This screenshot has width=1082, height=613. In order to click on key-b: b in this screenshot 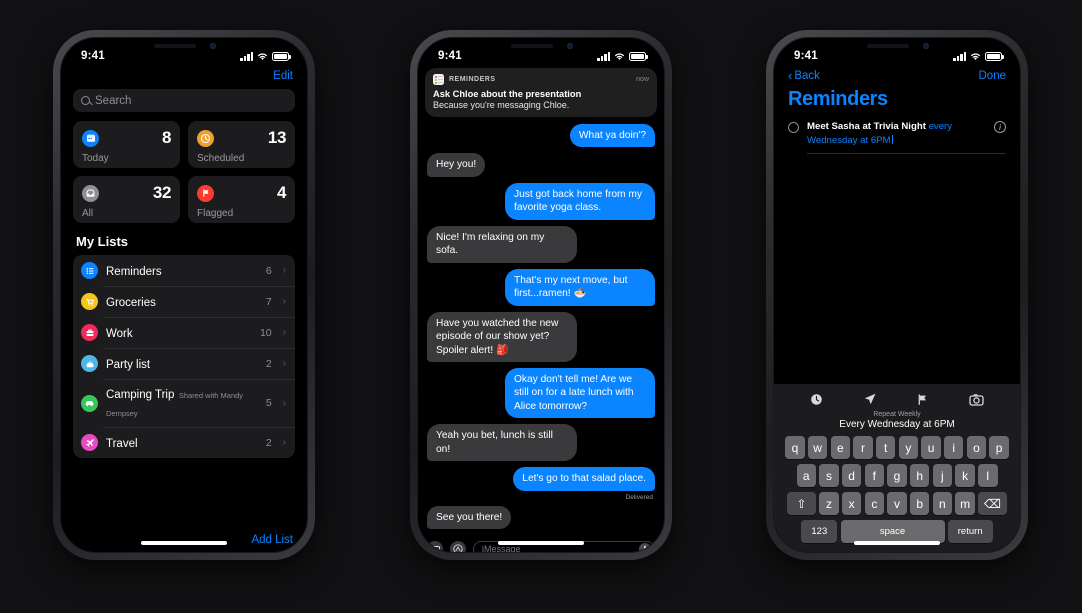, I will do `click(919, 503)`.